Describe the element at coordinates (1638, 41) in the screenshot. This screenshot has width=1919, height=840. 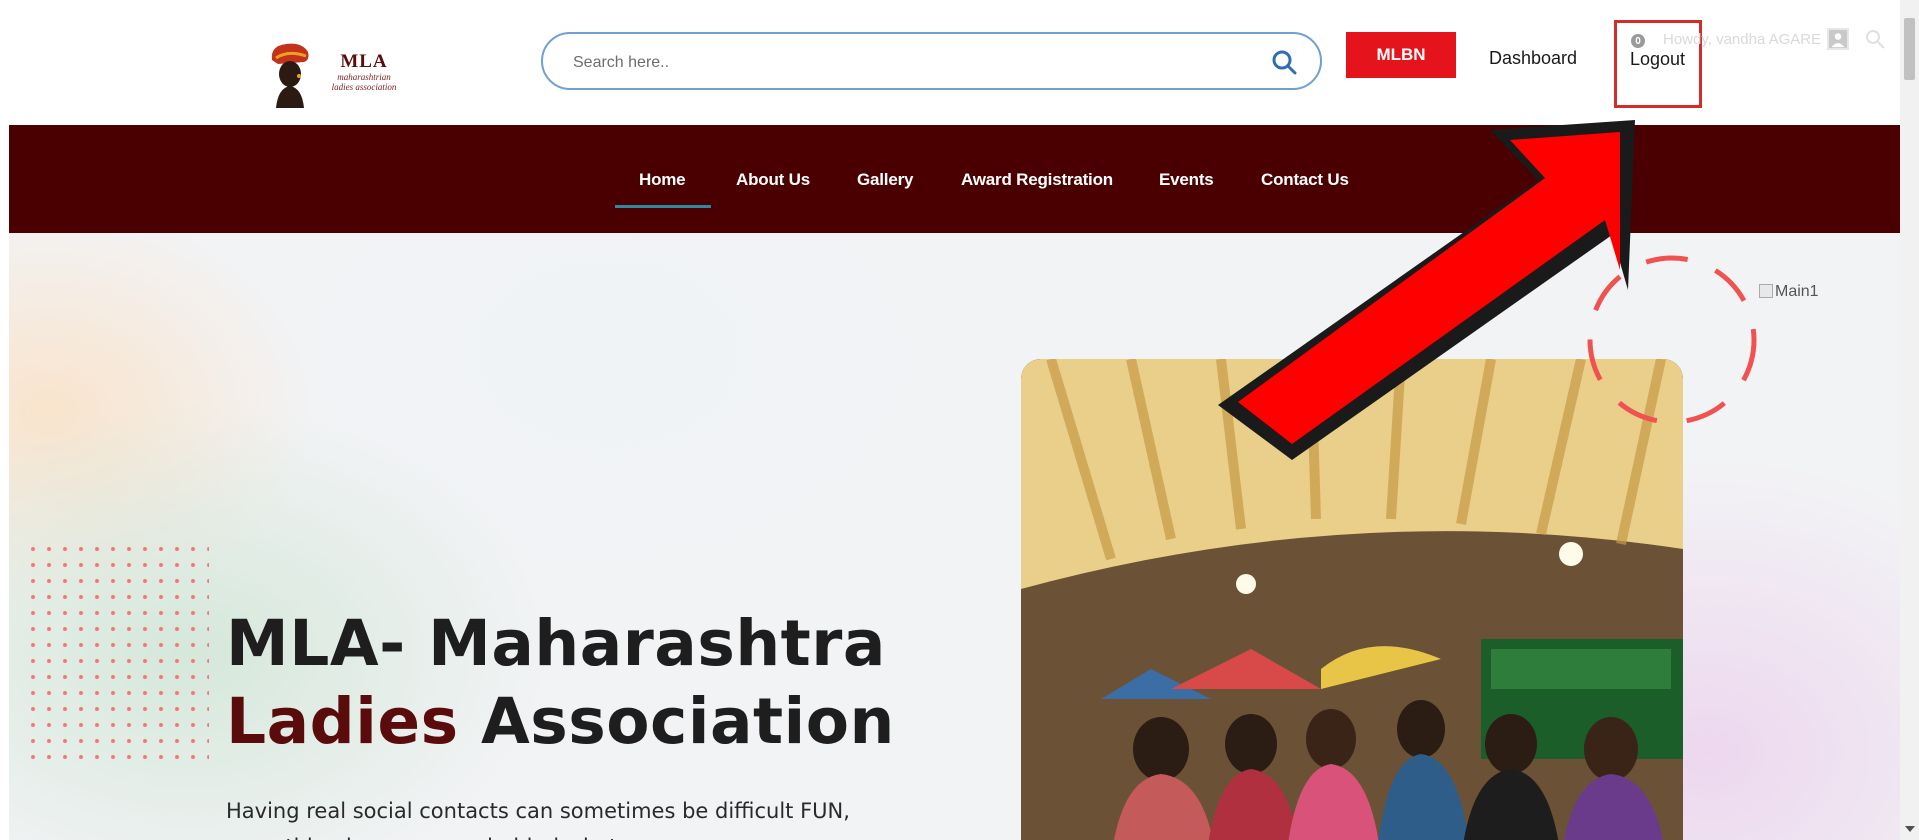
I see `notification-badge: 0` at that location.